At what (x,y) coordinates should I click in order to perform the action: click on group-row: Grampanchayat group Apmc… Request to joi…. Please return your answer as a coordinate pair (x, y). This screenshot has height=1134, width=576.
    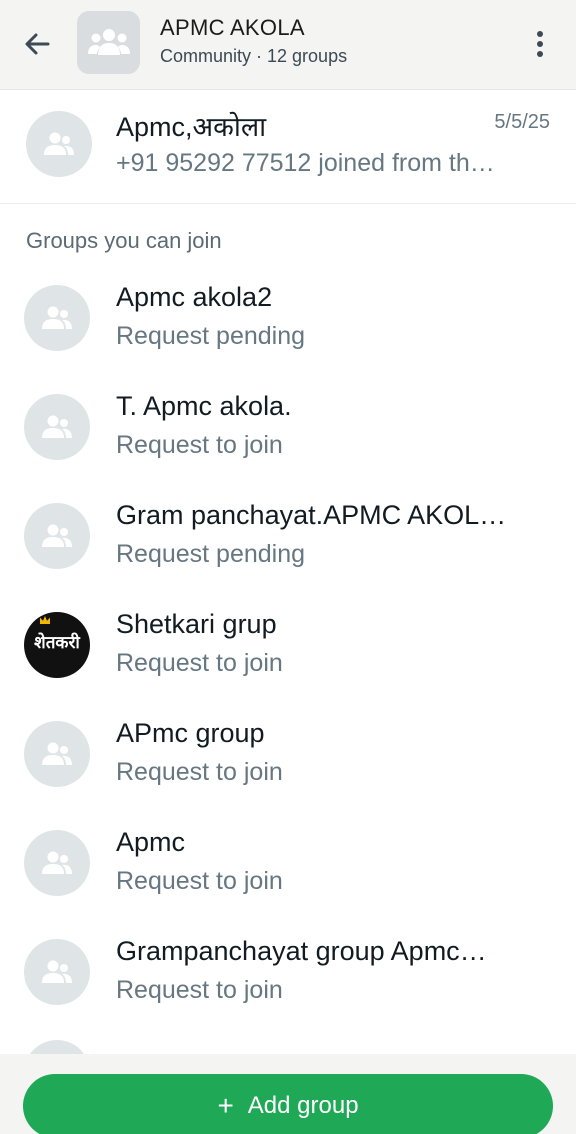
    Looking at the image, I should click on (288, 980).